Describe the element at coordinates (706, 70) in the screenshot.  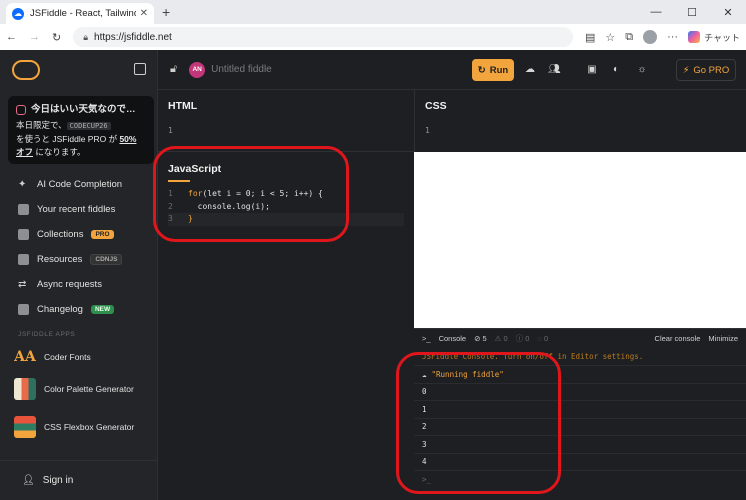
I see `go-pro-button: ⚡︎ Go PRO` at that location.